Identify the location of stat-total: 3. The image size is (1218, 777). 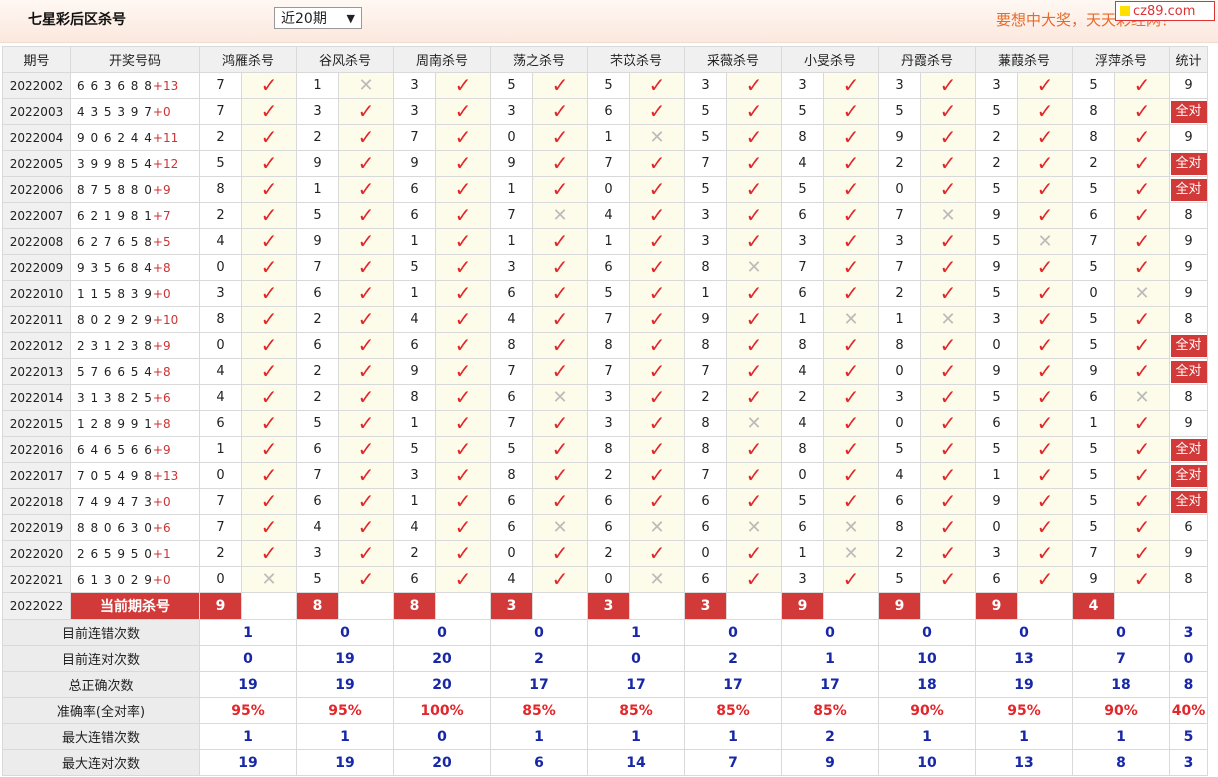
(1188, 632).